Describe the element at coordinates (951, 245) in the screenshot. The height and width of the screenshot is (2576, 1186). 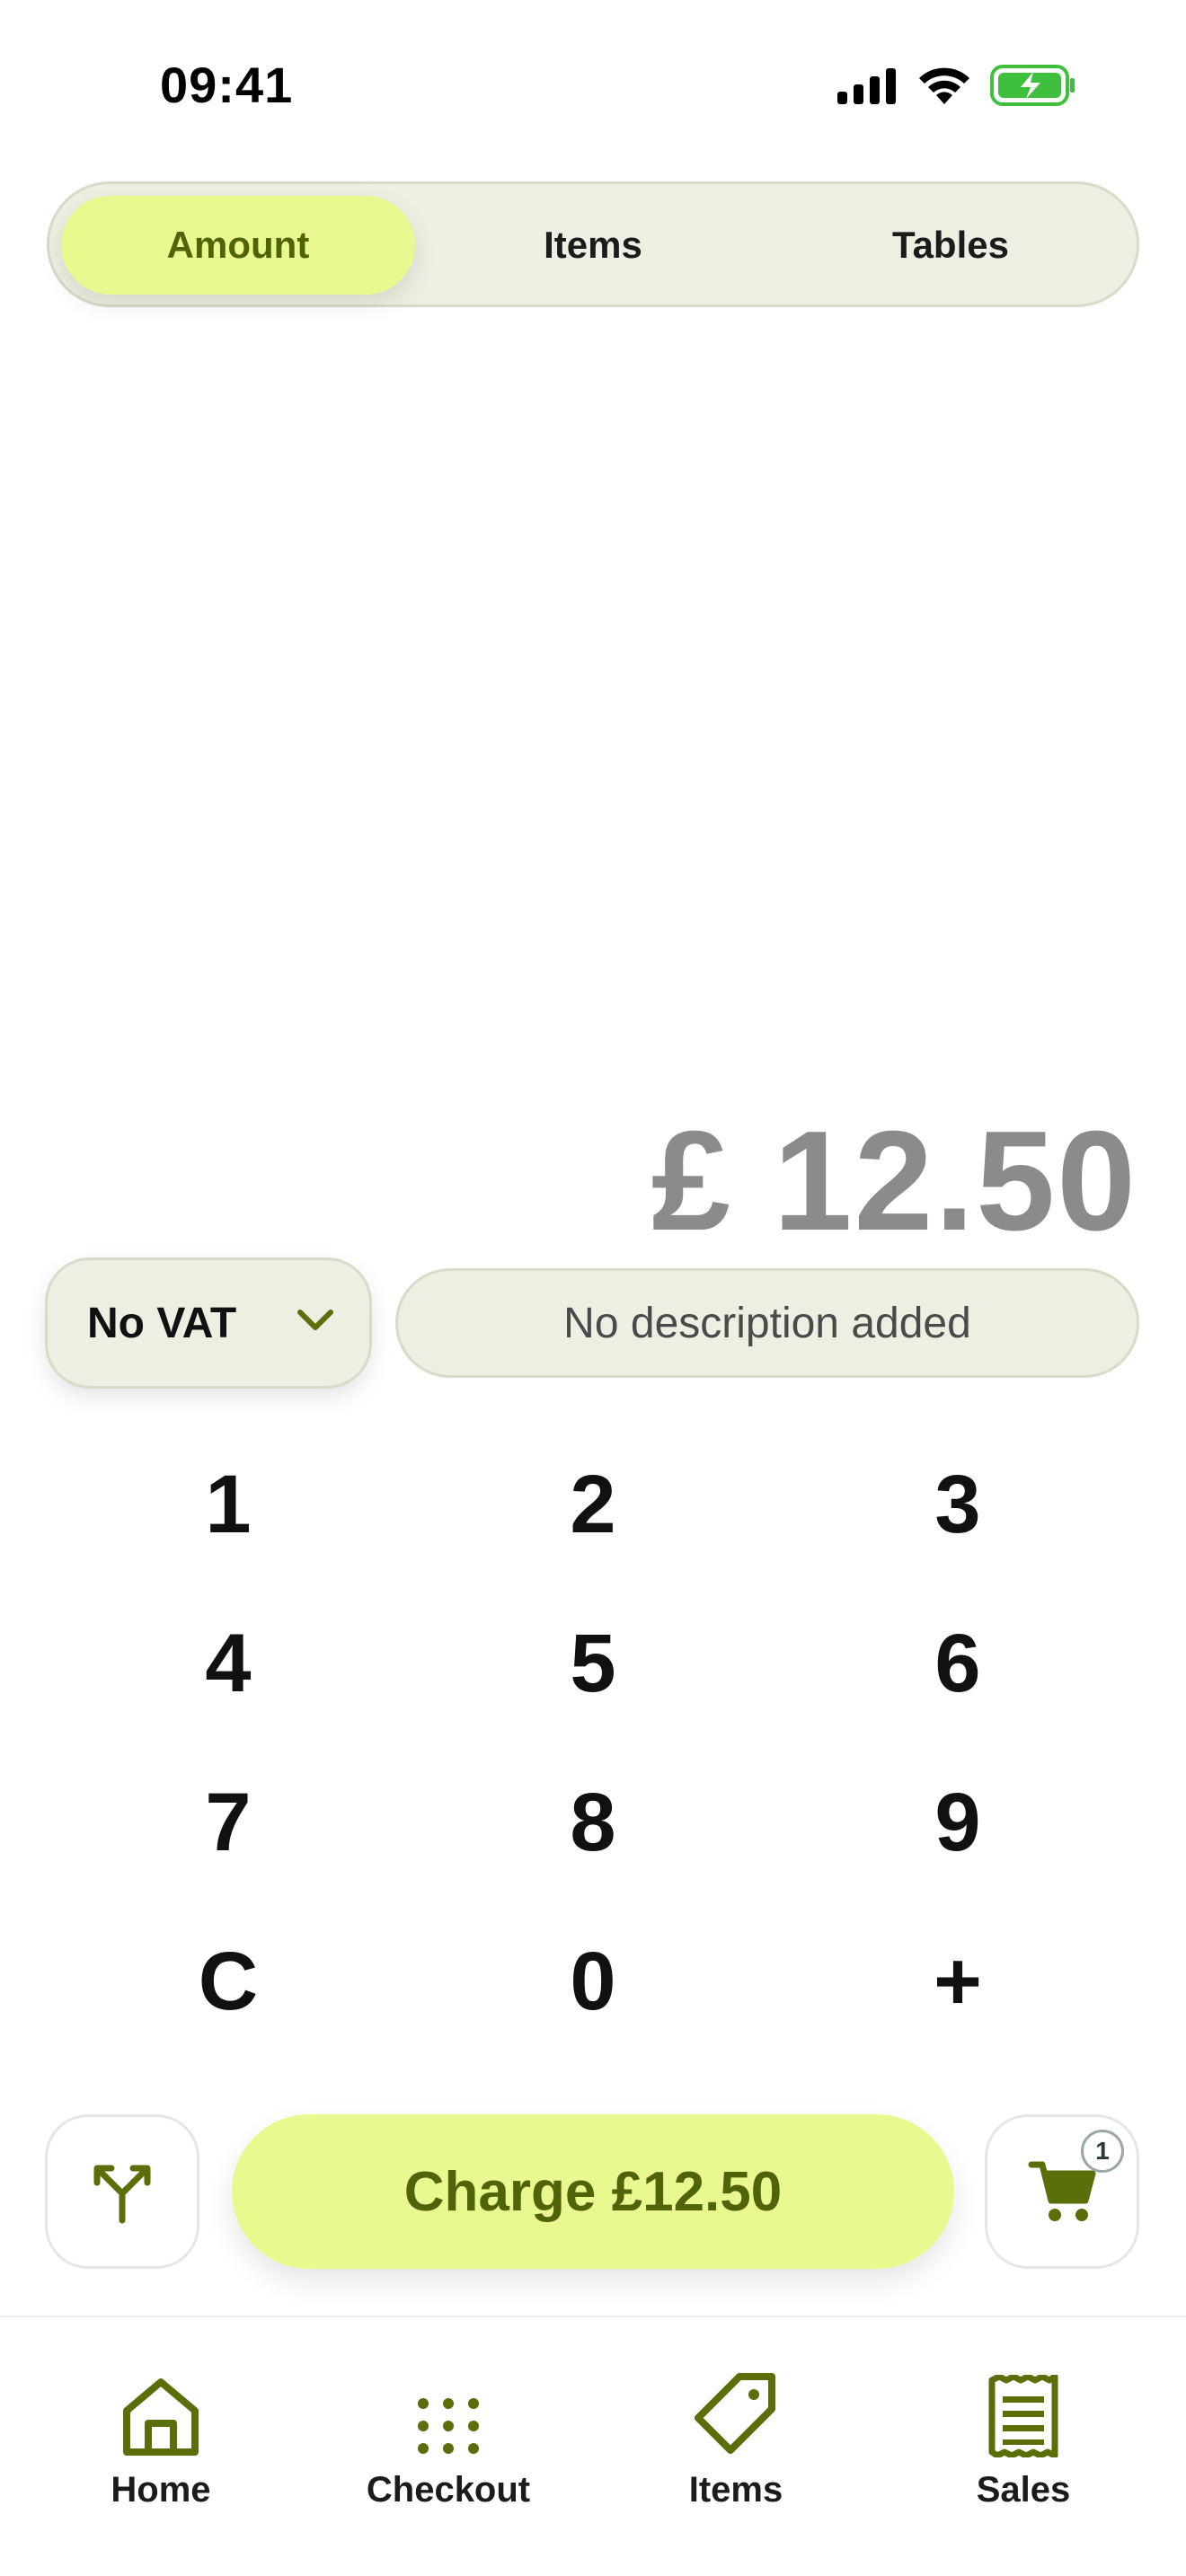
I see `segment-tables: Tables` at that location.